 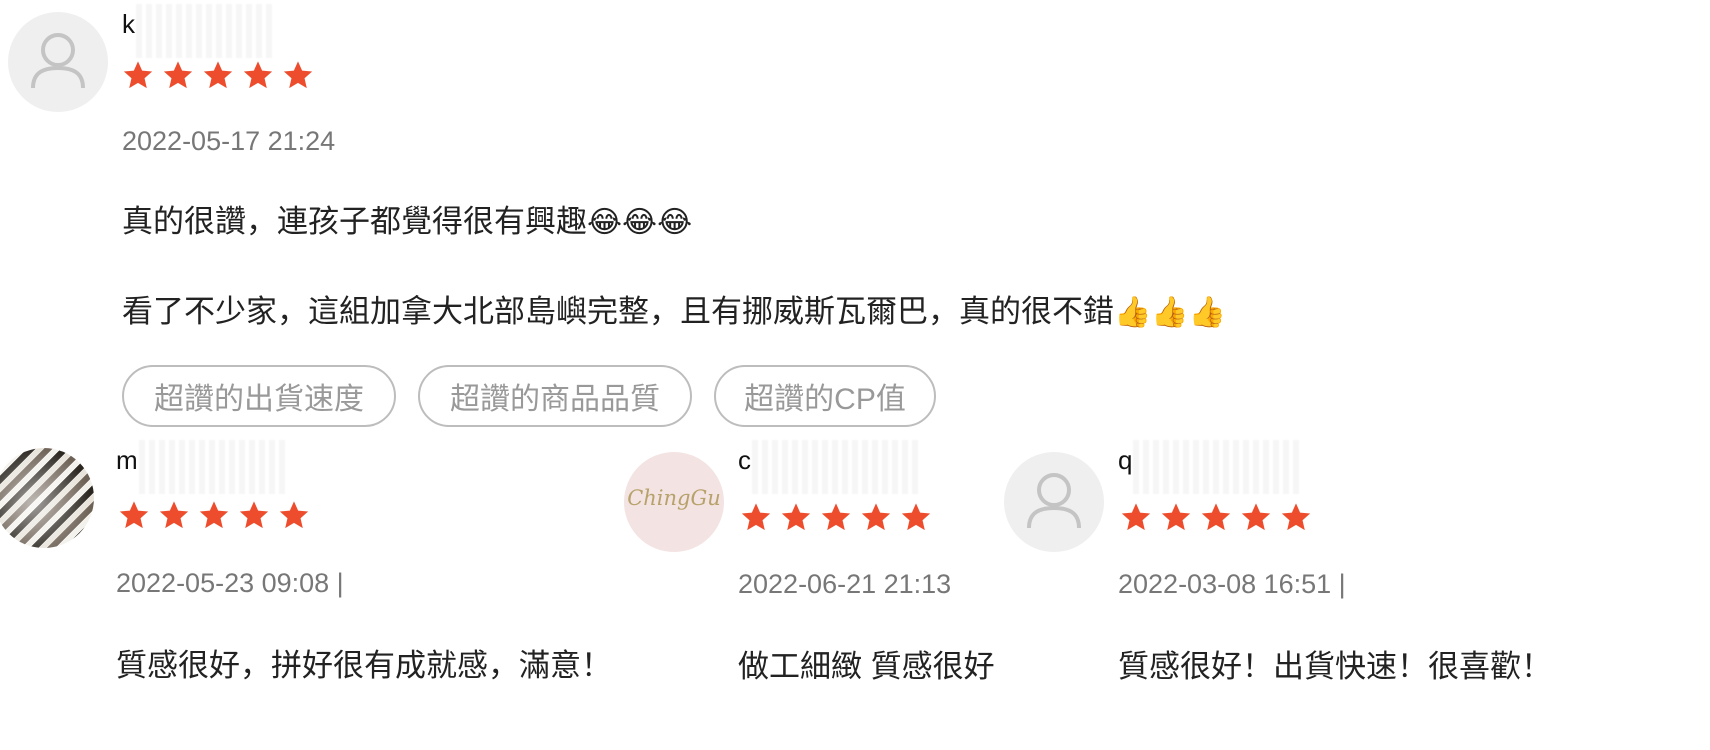 I want to click on thumbs-up-emoji-icon: 👍👍👍, so click(x=1170, y=312).